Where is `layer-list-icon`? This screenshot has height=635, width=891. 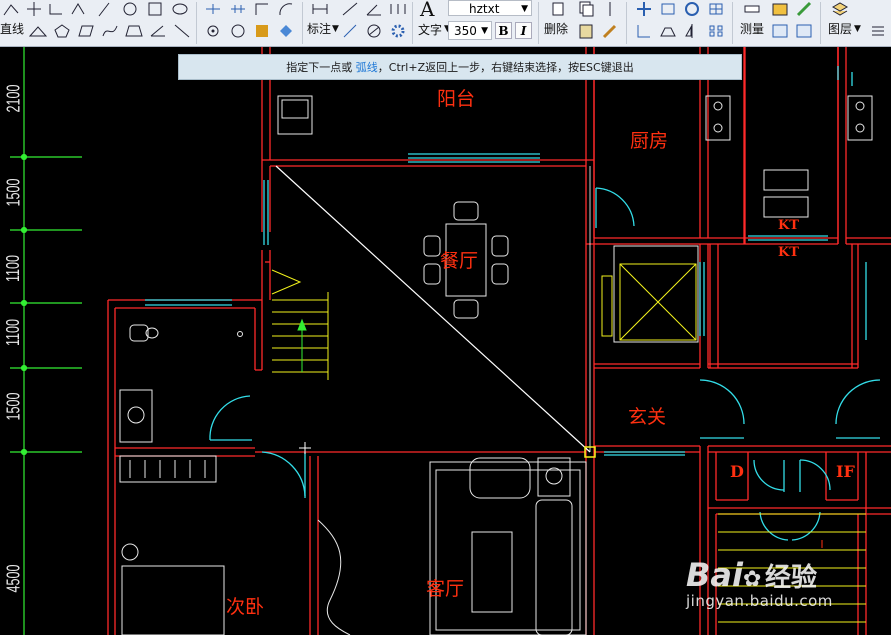 layer-list-icon is located at coordinates (878, 31).